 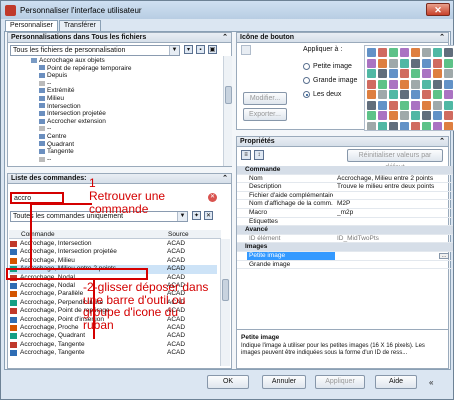 I want to click on scroll-thumb, so click(x=228, y=95).